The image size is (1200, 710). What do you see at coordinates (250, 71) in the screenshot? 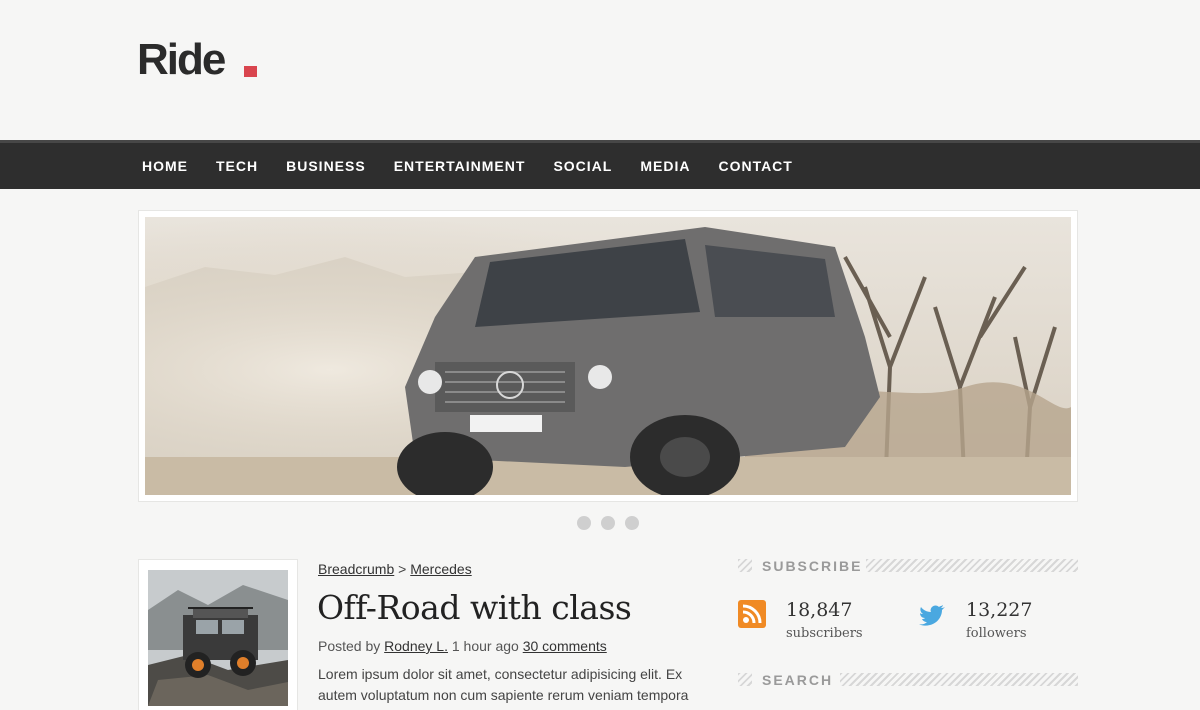
I see `logo-accent-dot` at bounding box center [250, 71].